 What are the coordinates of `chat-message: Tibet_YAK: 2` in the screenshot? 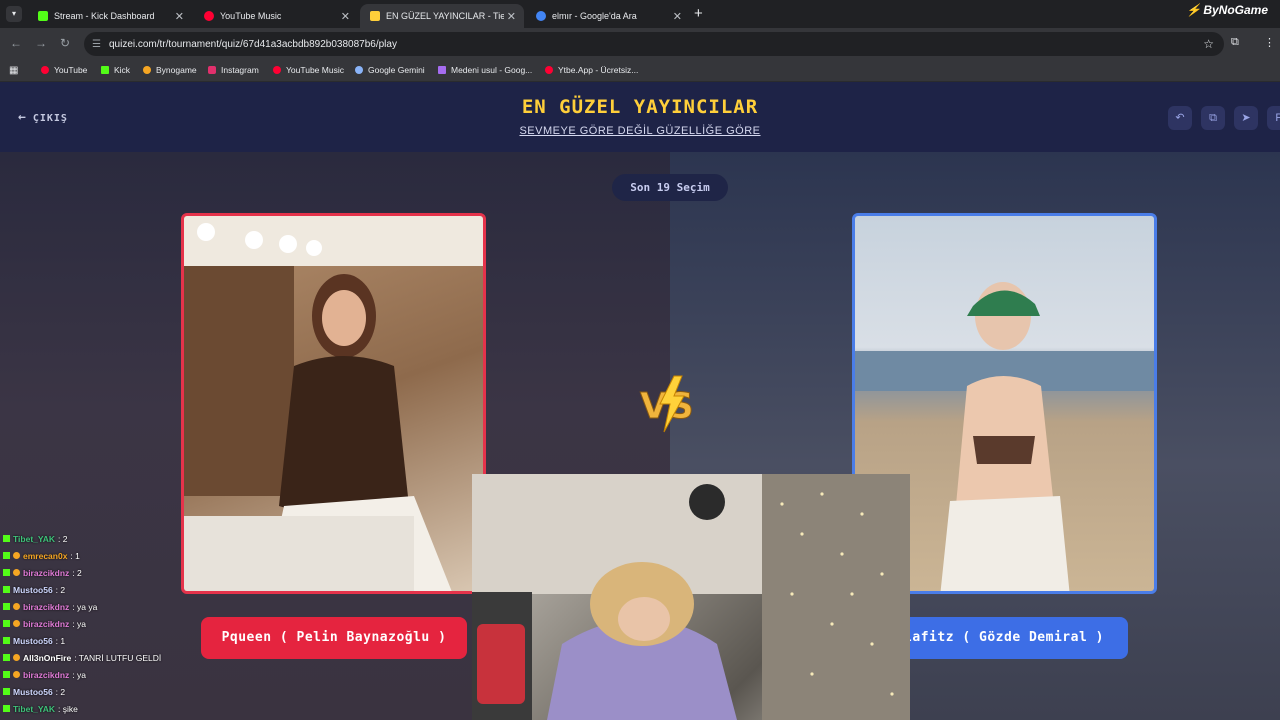 It's located at (130, 538).